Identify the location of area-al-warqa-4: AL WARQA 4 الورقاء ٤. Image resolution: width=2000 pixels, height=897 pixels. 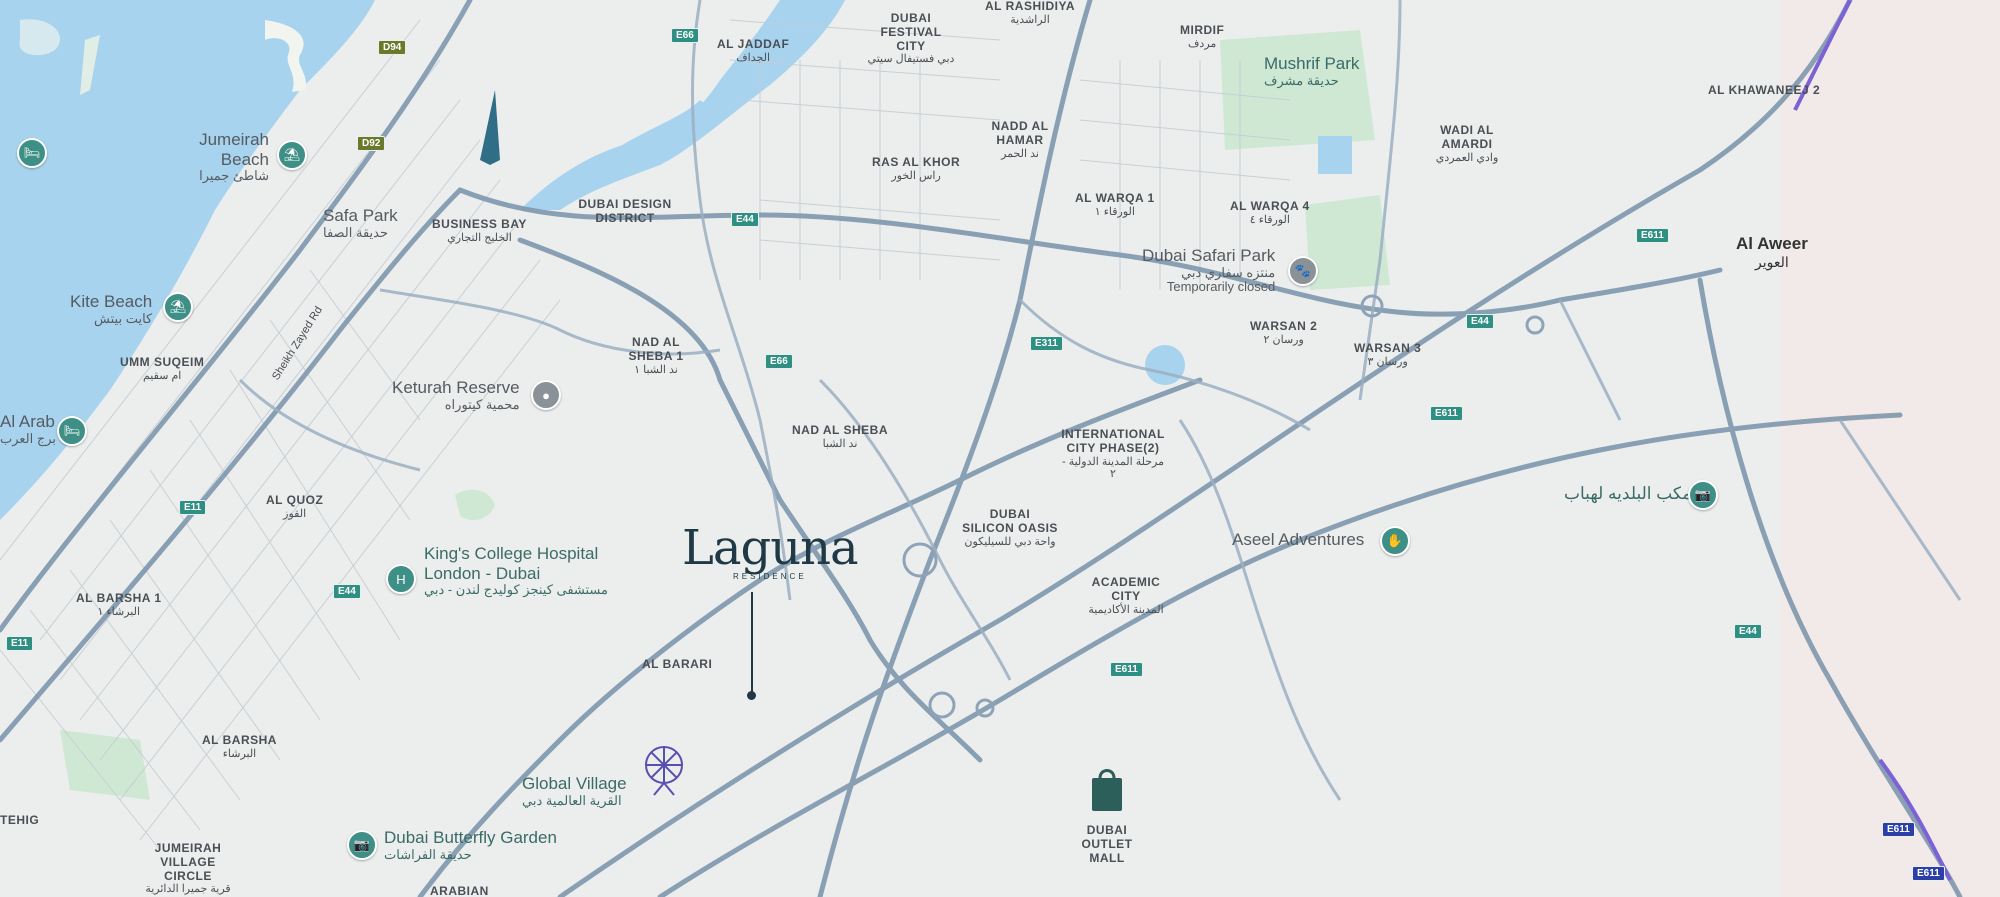
(1270, 212).